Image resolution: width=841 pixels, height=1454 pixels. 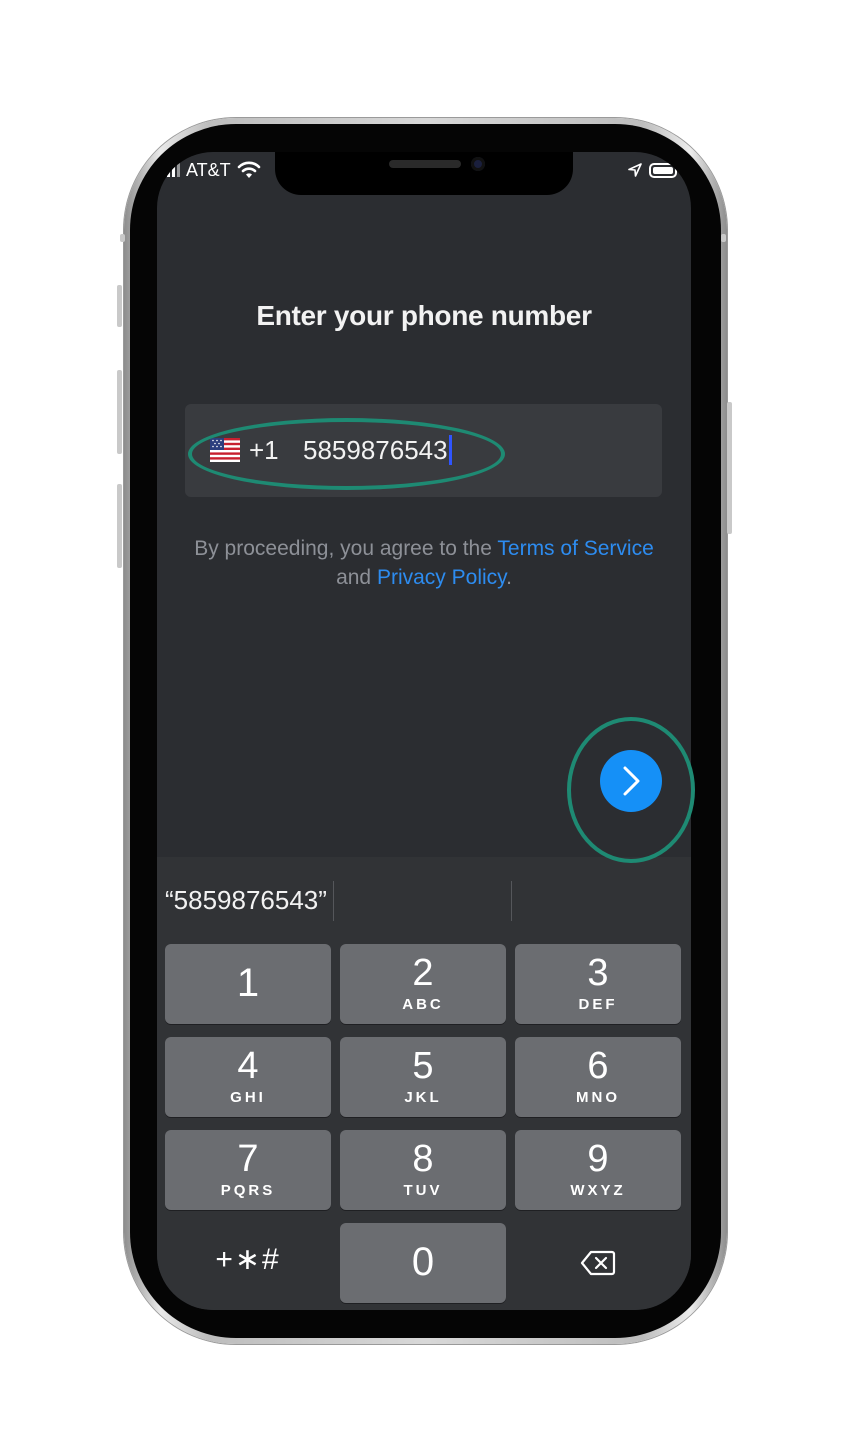 I want to click on key-9: 9 WXYZ, so click(x=598, y=1170).